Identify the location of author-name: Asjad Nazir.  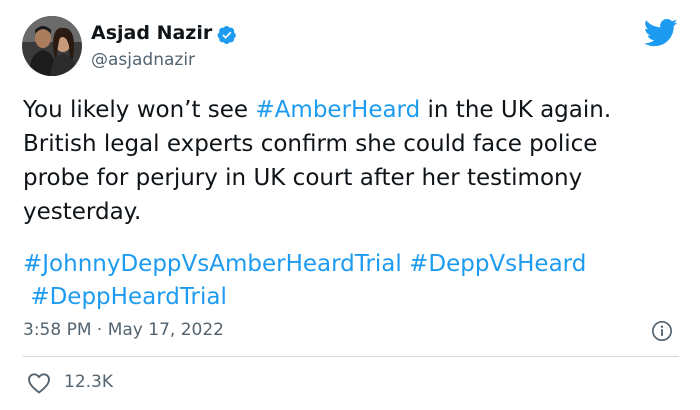
(151, 33).